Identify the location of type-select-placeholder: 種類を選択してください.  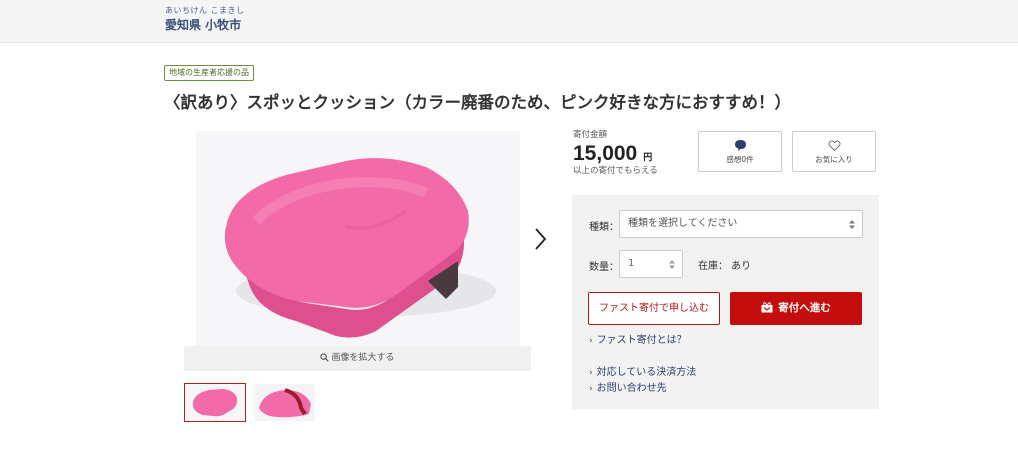
(683, 223).